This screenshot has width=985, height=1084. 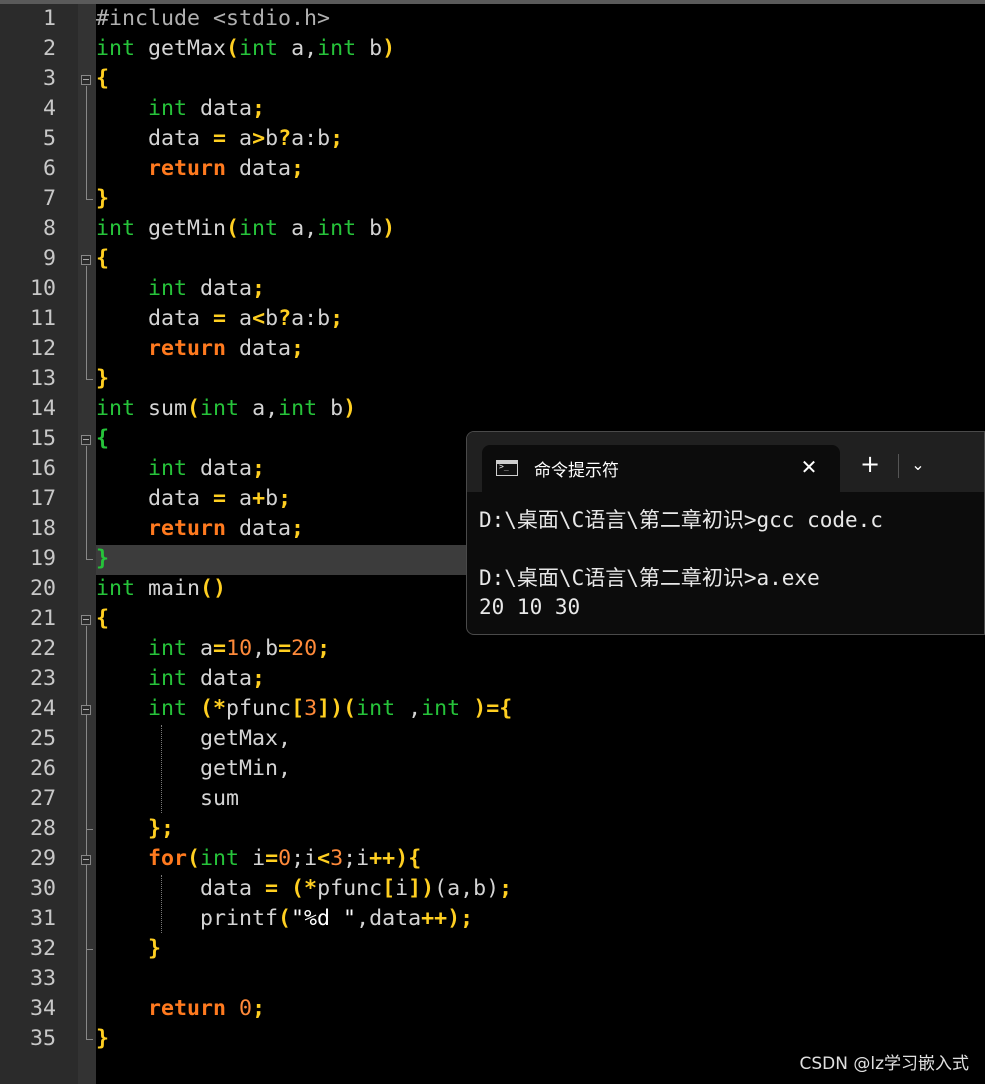 What do you see at coordinates (226, 408) in the screenshot?
I see `code-line-14: int sum(int a,int b)` at bounding box center [226, 408].